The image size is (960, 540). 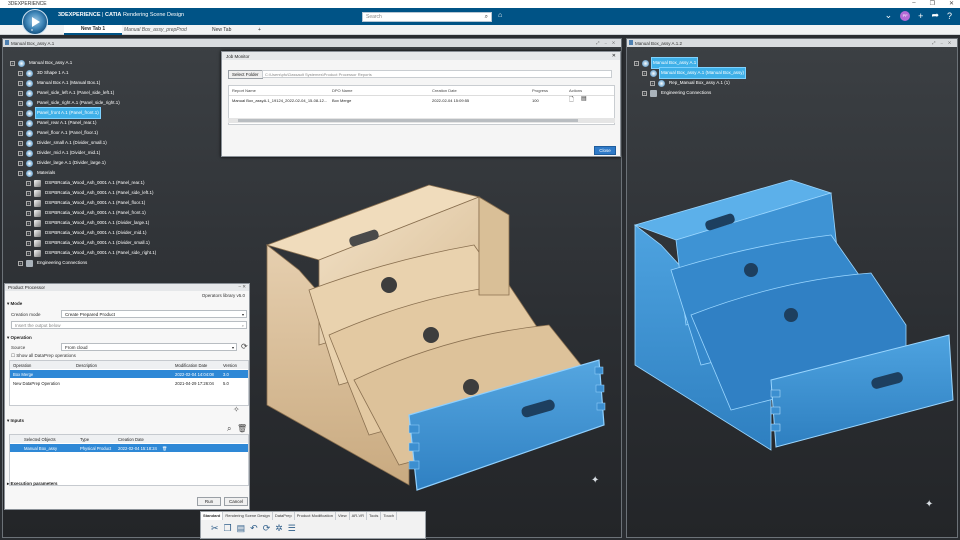 I want to click on action-bar-tab: Standard, so click(x=212, y=516).